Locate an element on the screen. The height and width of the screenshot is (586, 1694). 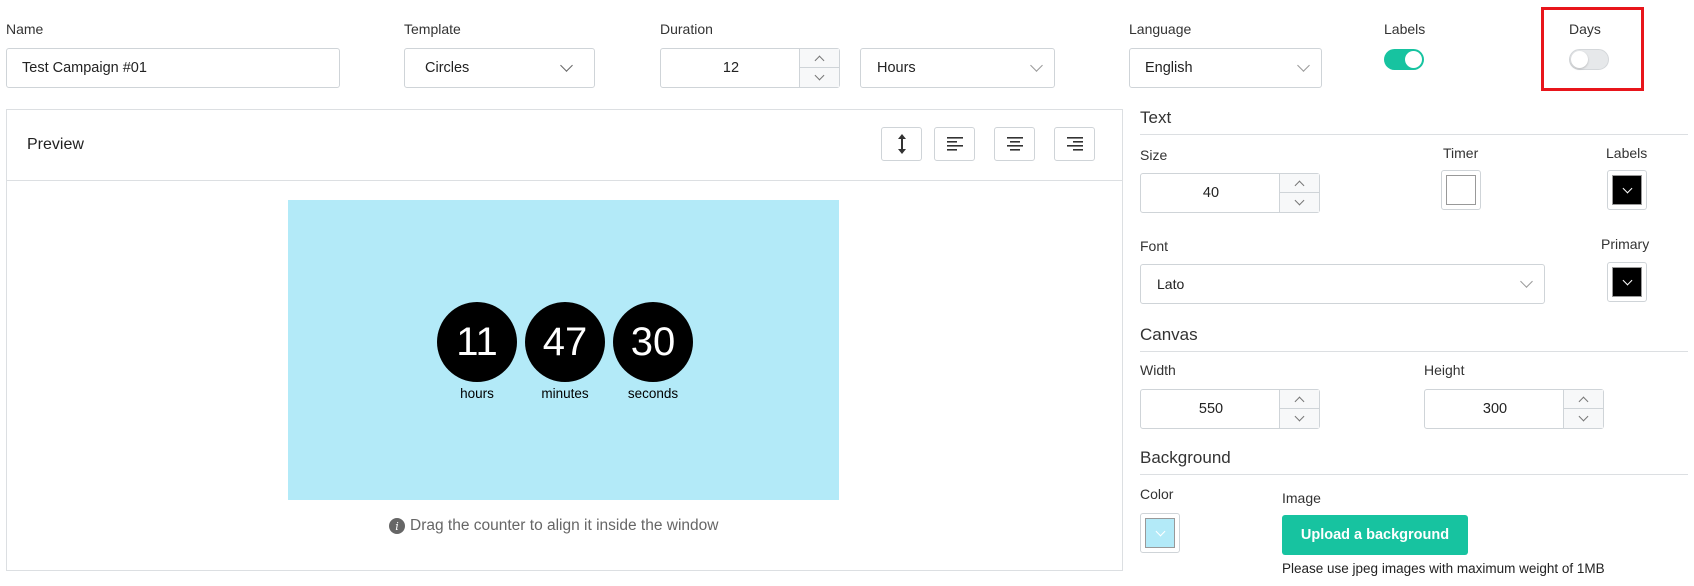
height-increment-button is located at coordinates (1583, 399).